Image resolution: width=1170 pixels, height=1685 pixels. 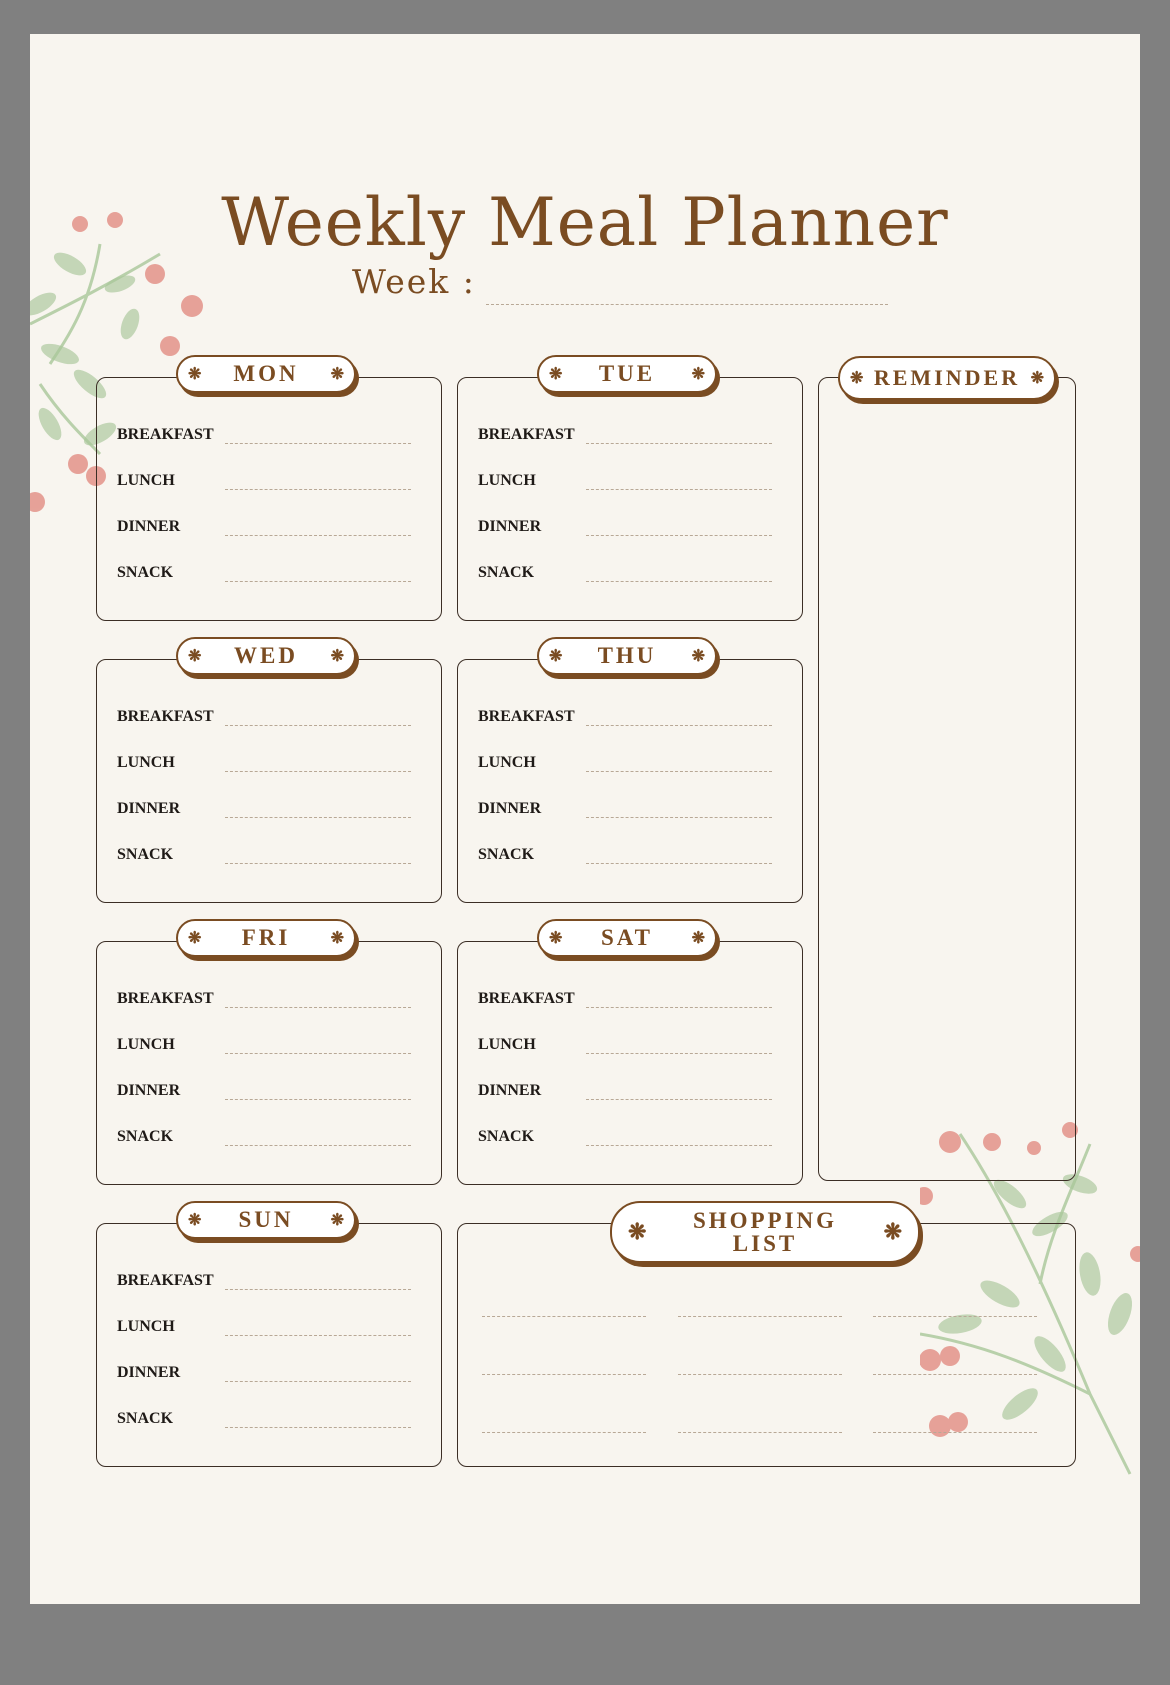 What do you see at coordinates (269, 1345) in the screenshot?
I see `day-box-sun: BREAKFAST LUNCH DINNER SNACK` at bounding box center [269, 1345].